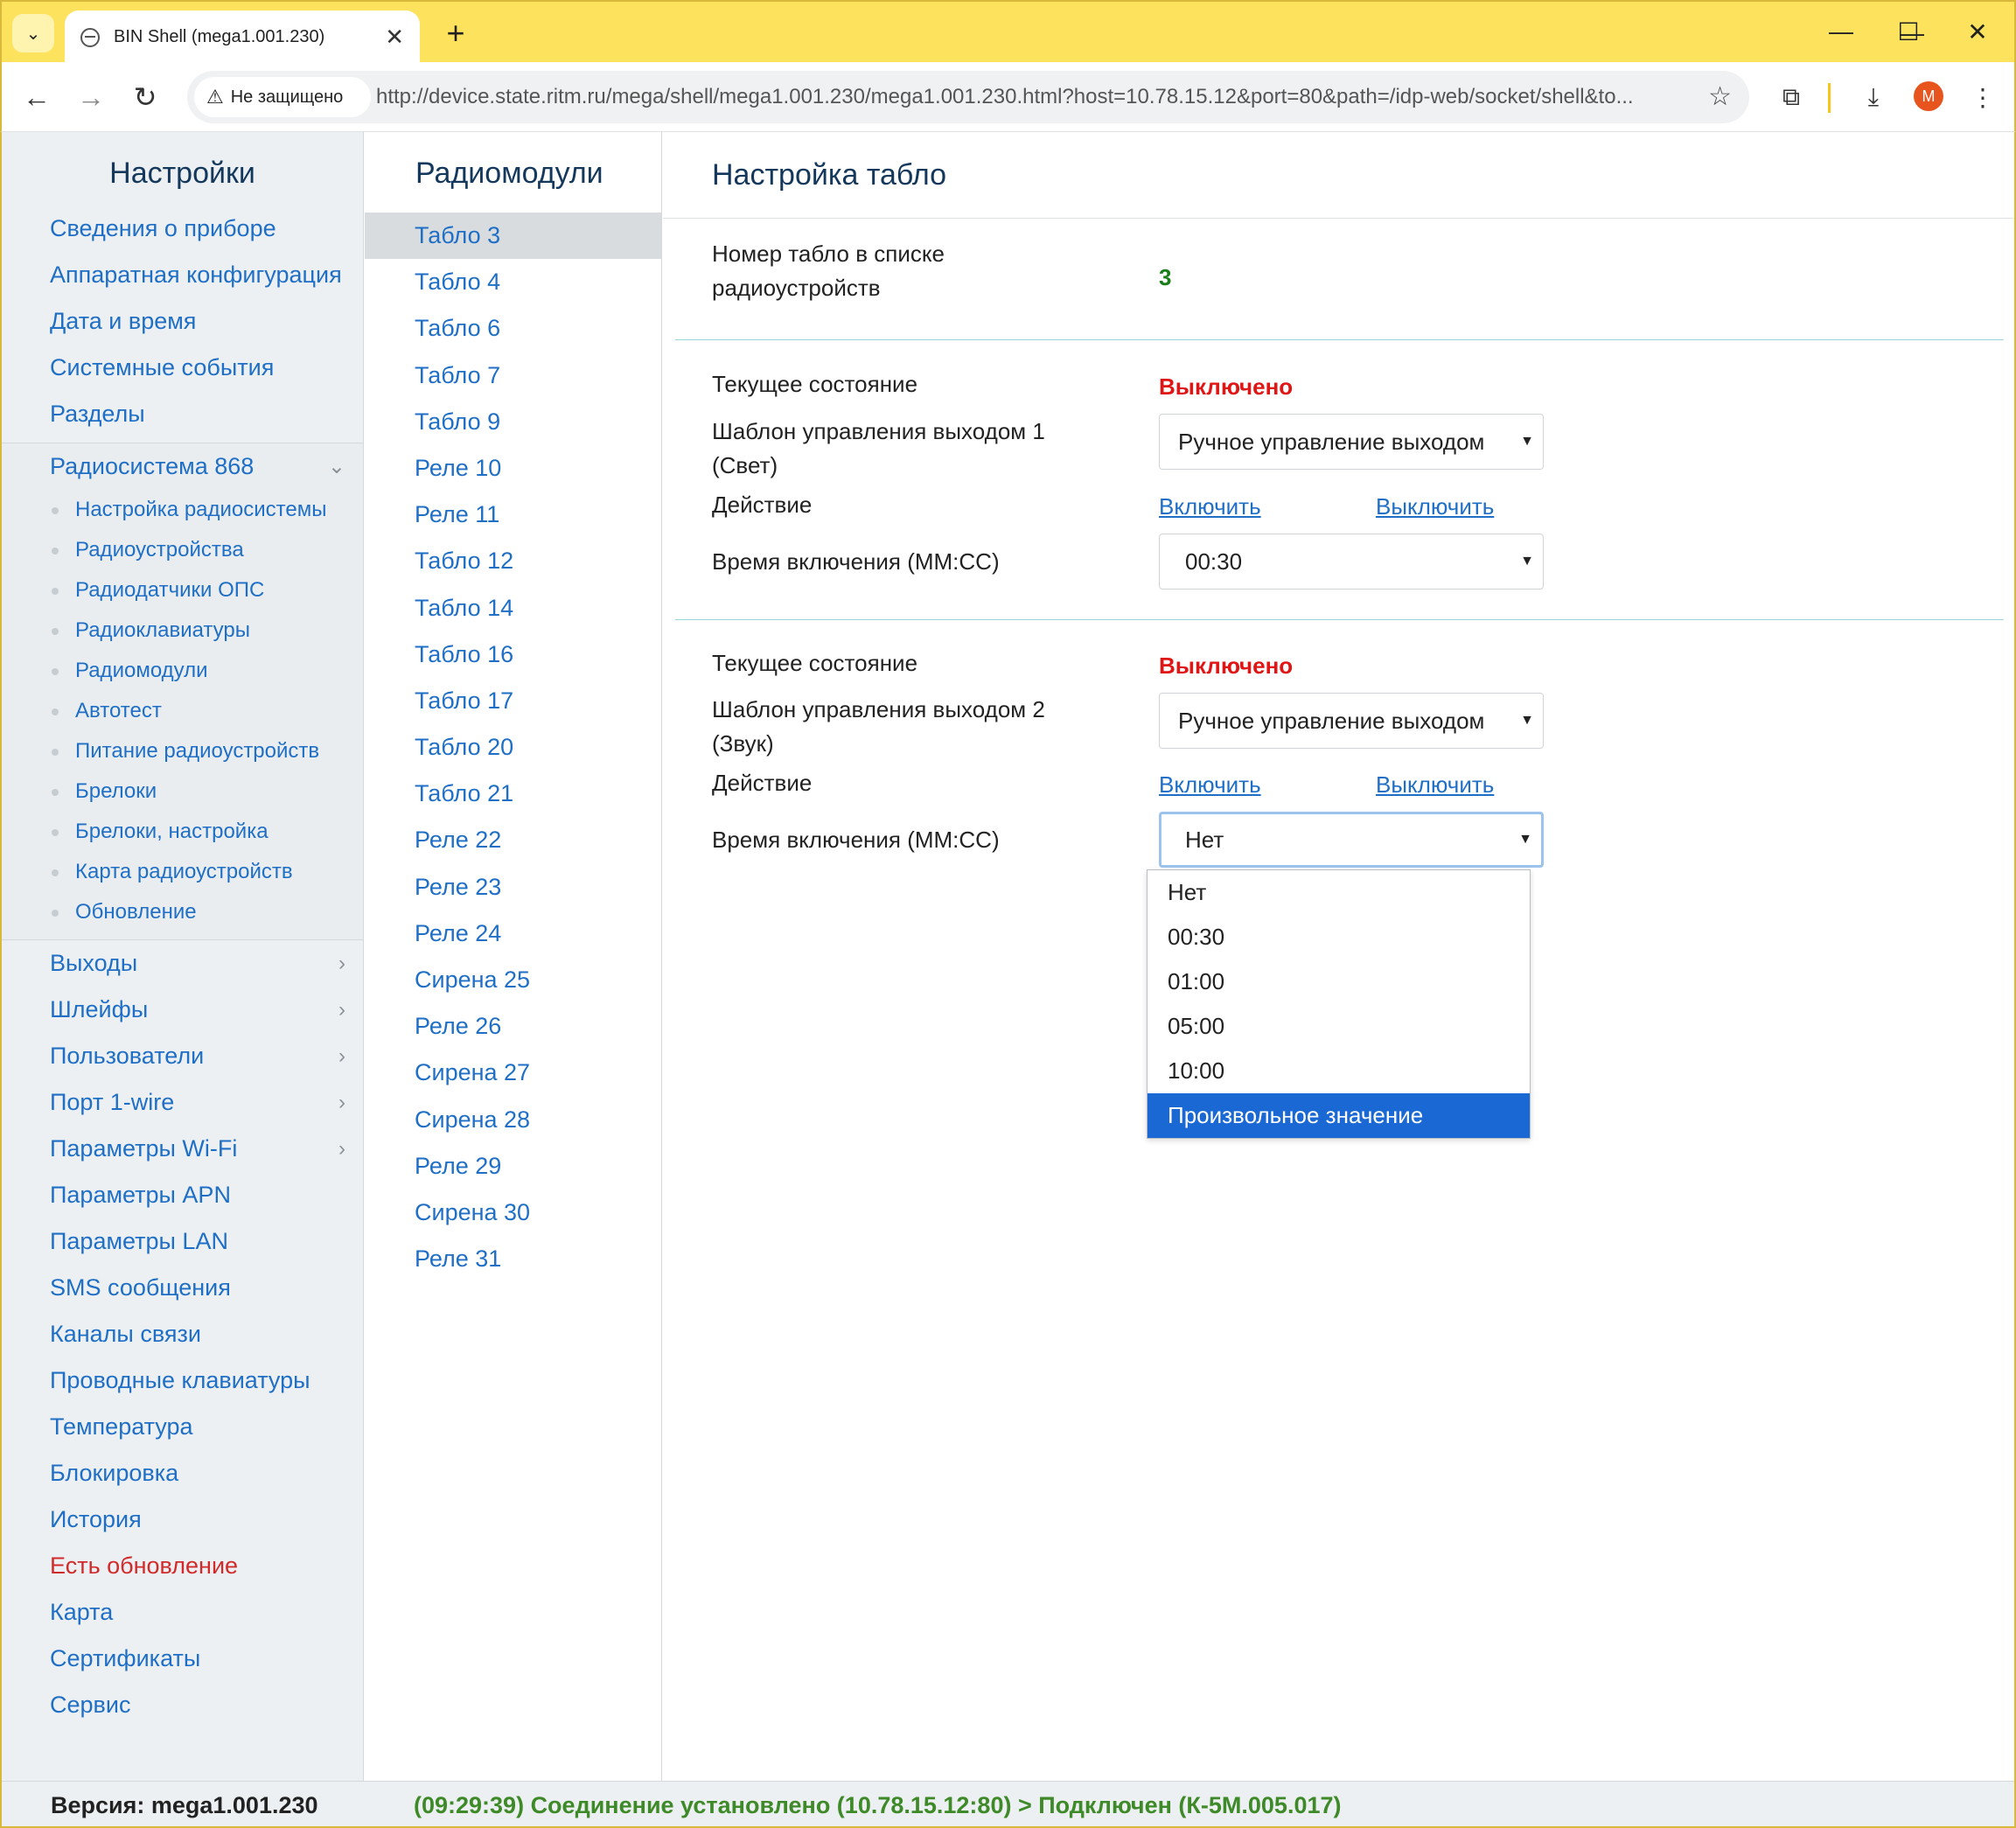  I want to click on time-label: Время включения (ММ:СС), so click(856, 840).